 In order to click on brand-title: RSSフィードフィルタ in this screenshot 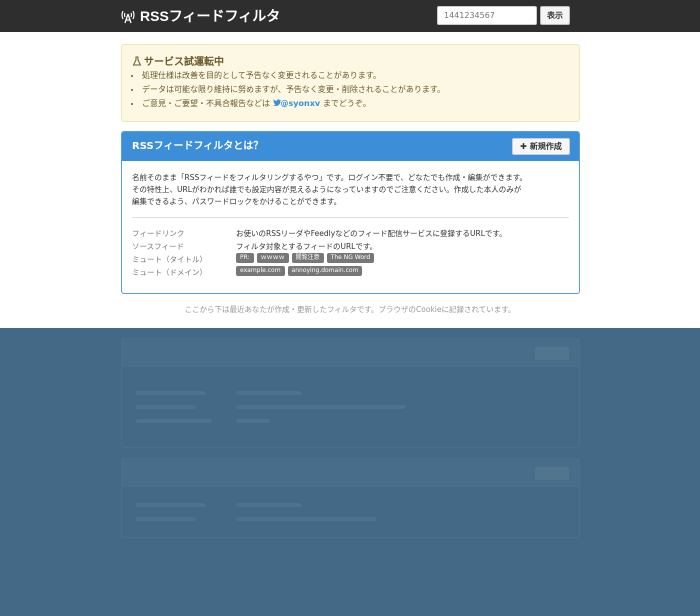, I will do `click(210, 16)`.